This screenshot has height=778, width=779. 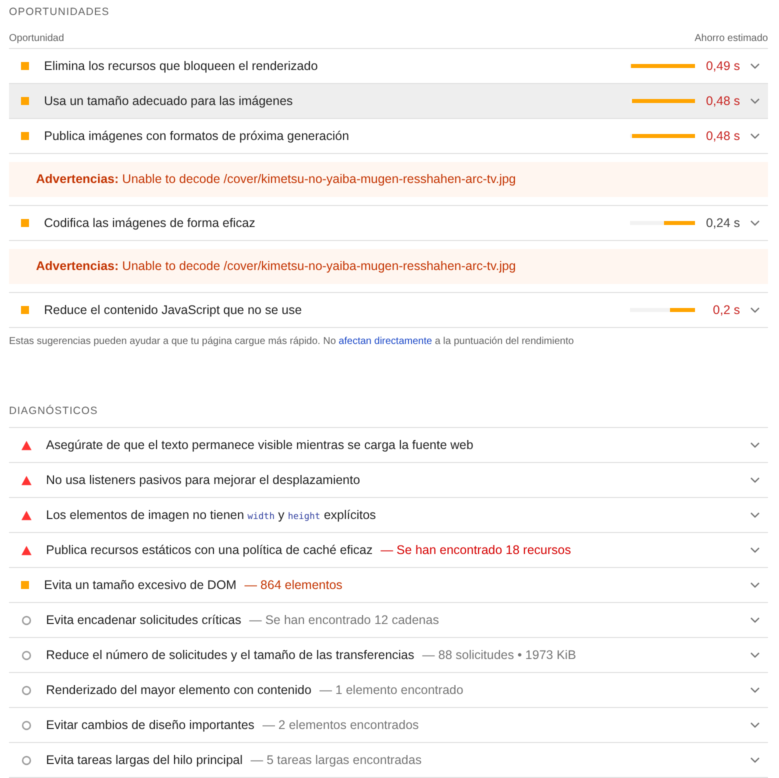 I want to click on diagnostic-row: Evita encadenar solicitudes críticas — Se han encontrado 12 cadenas, so click(x=388, y=620).